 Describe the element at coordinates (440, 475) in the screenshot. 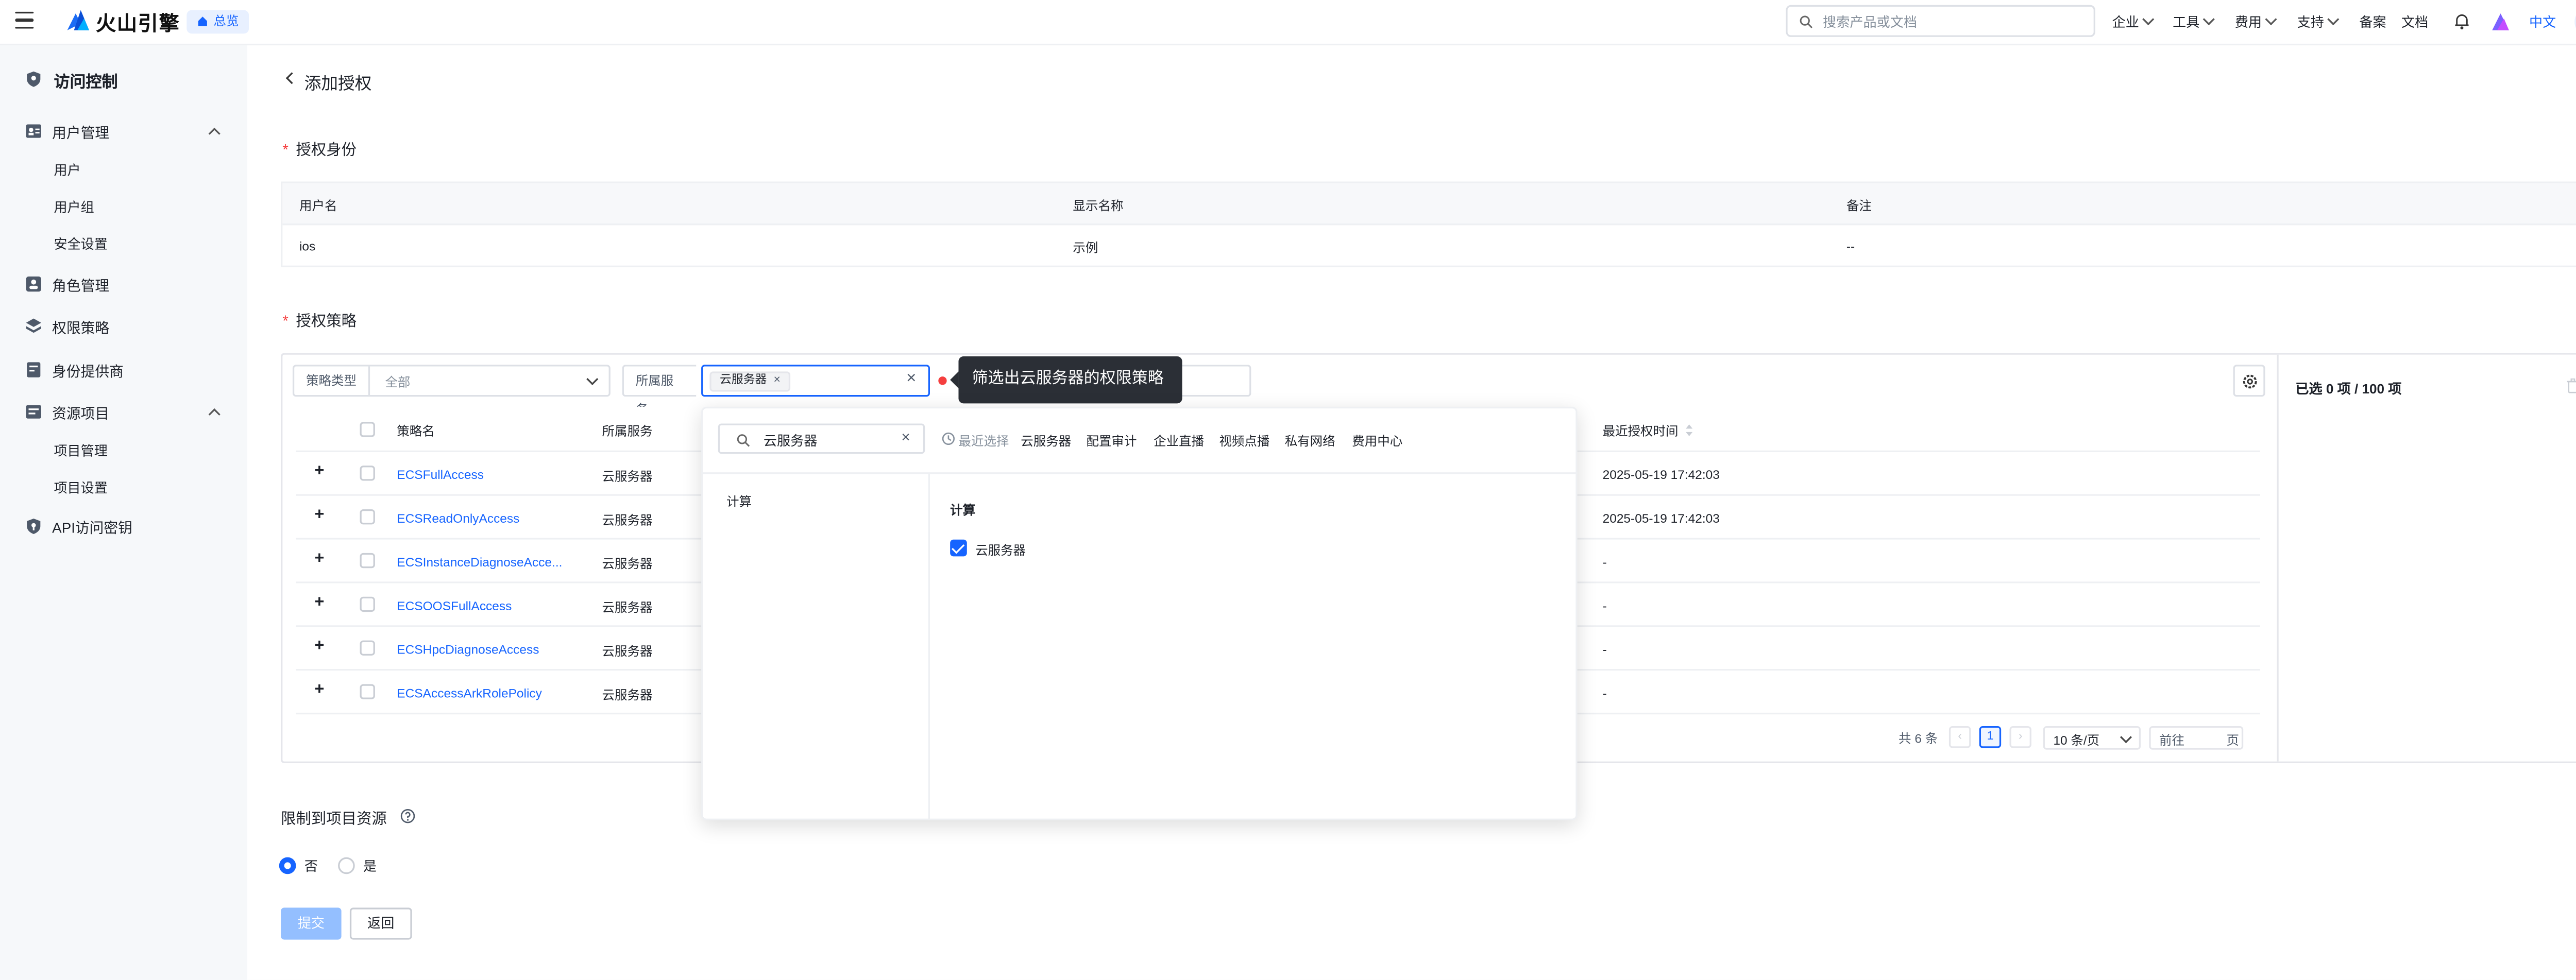

I see `policy-name-link: ECSFullAccess` at that location.